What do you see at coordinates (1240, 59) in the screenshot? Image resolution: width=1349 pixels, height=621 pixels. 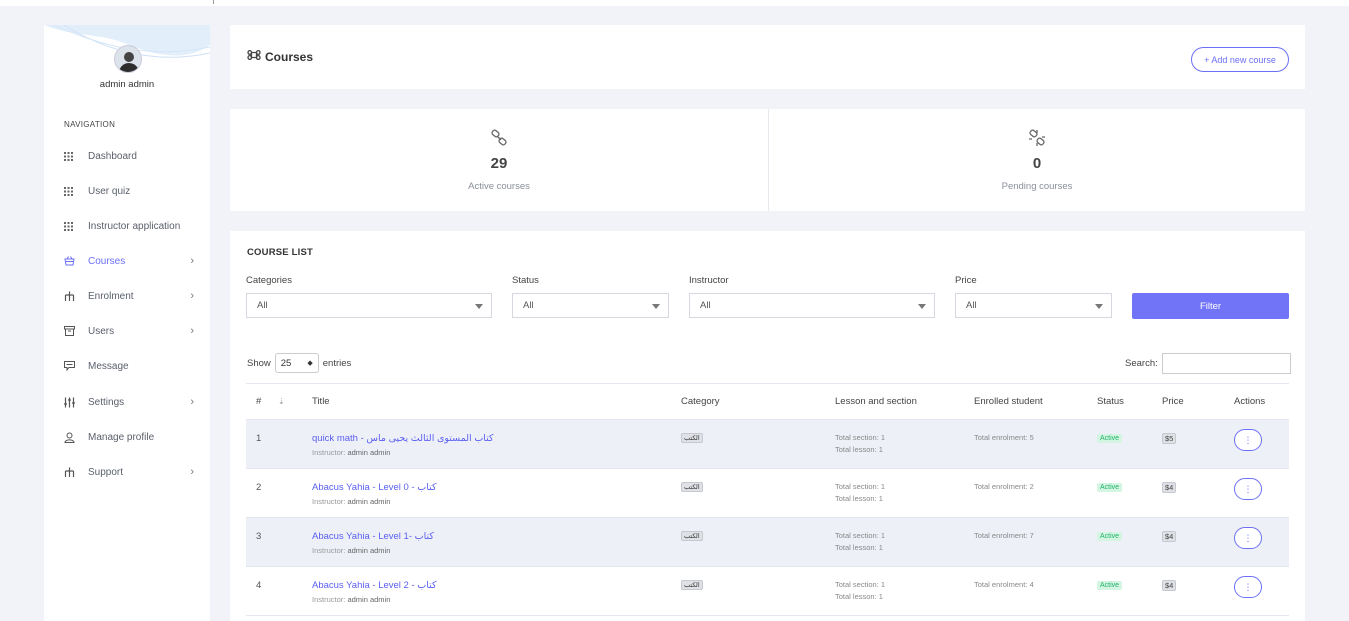 I see `add-new-course-button: + Add new course` at bounding box center [1240, 59].